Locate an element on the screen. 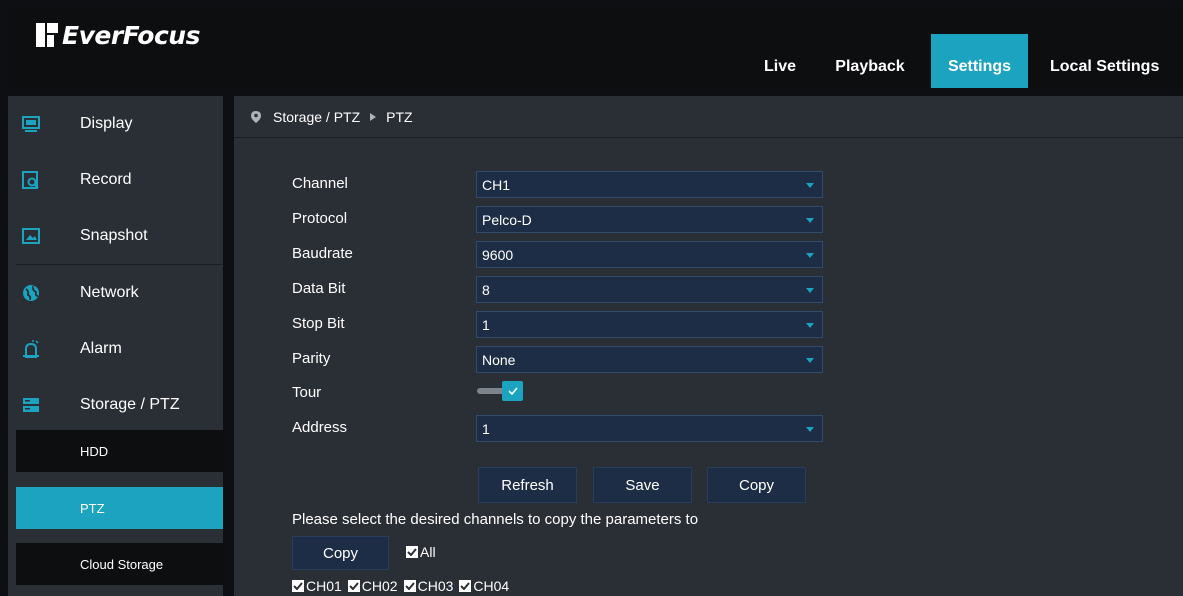 This screenshot has width=1183, height=596. tab-local-settings: Local Settings is located at coordinates (1112, 61).